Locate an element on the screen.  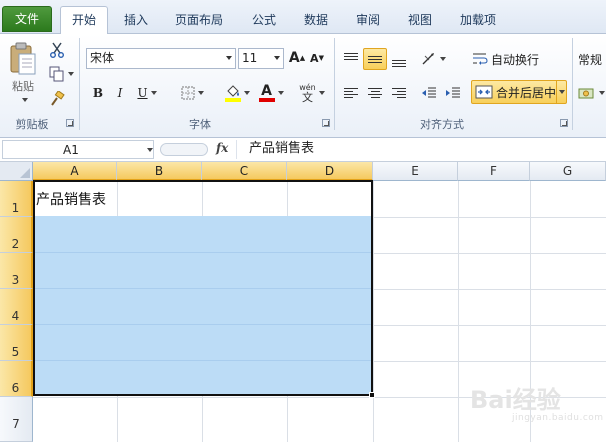
merge-dropdown-button is located at coordinates (561, 92).